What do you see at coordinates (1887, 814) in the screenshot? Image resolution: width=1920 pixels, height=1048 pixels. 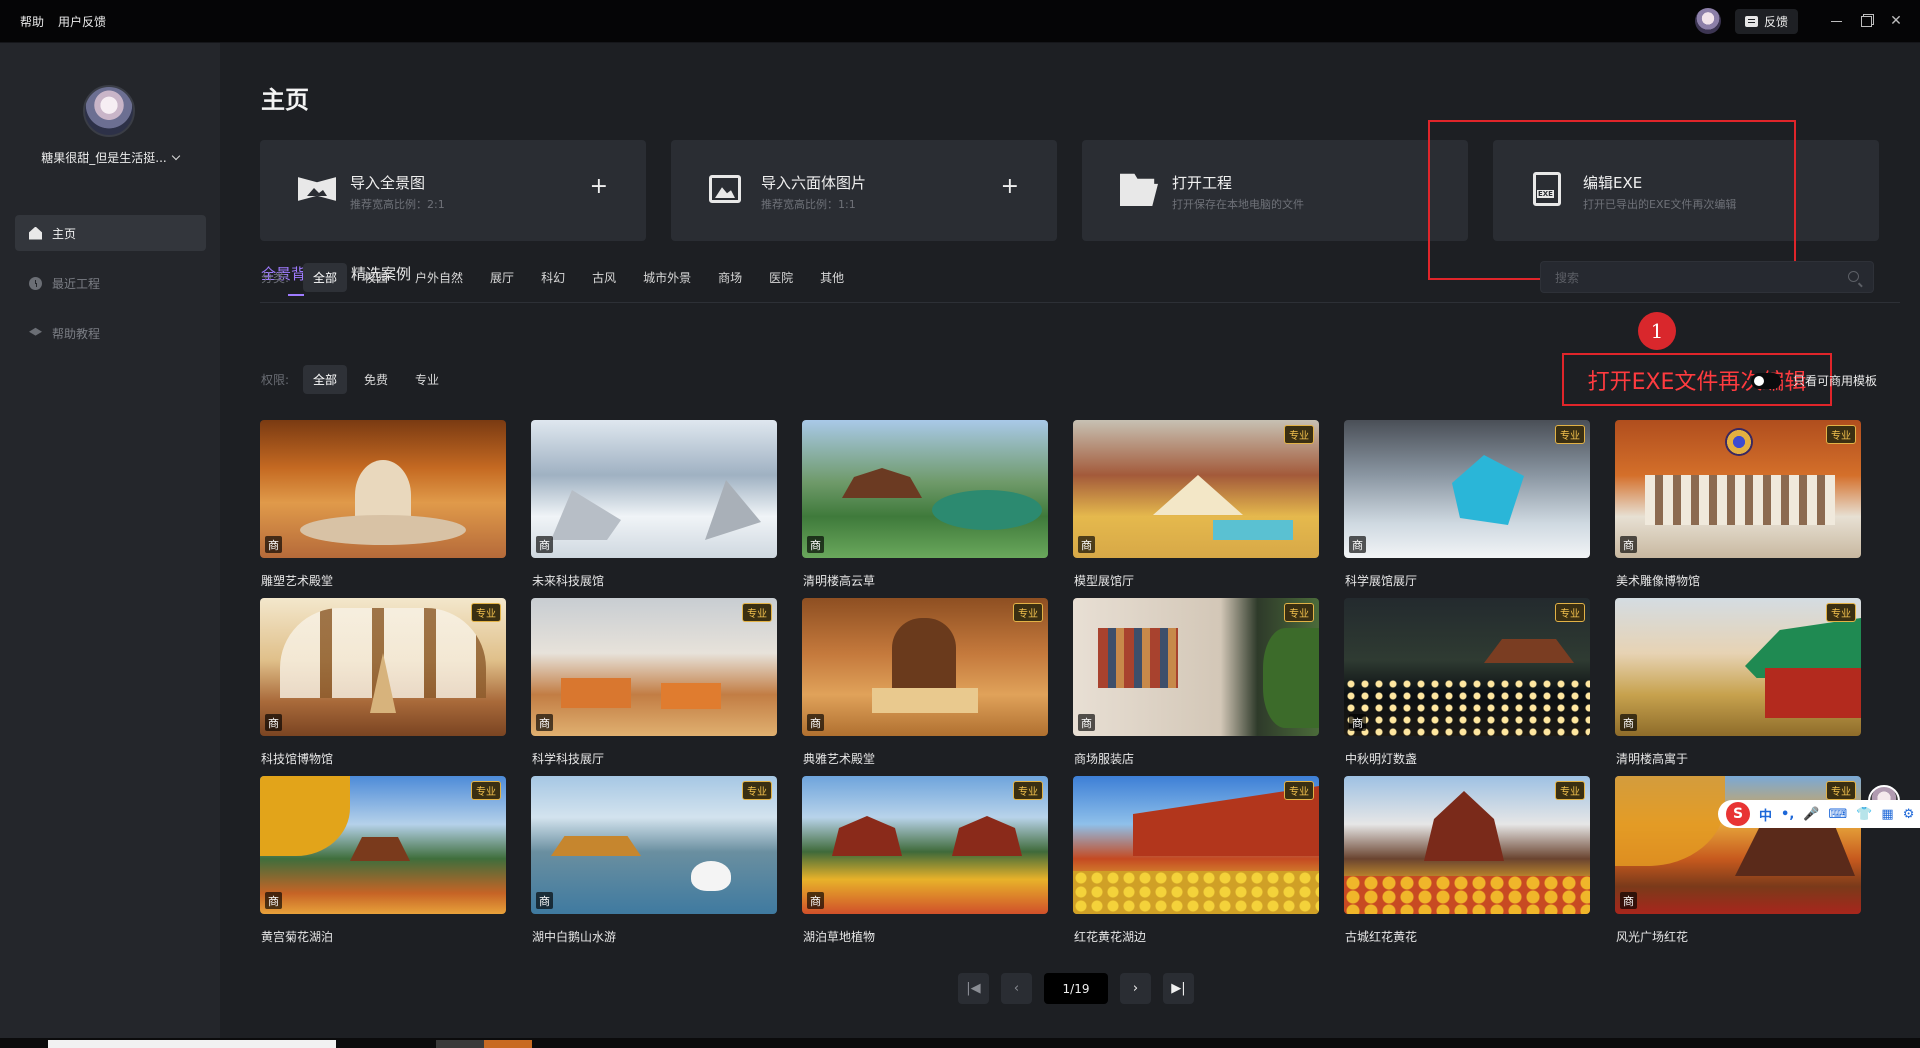 I see `toolbox-icon: ▦` at bounding box center [1887, 814].